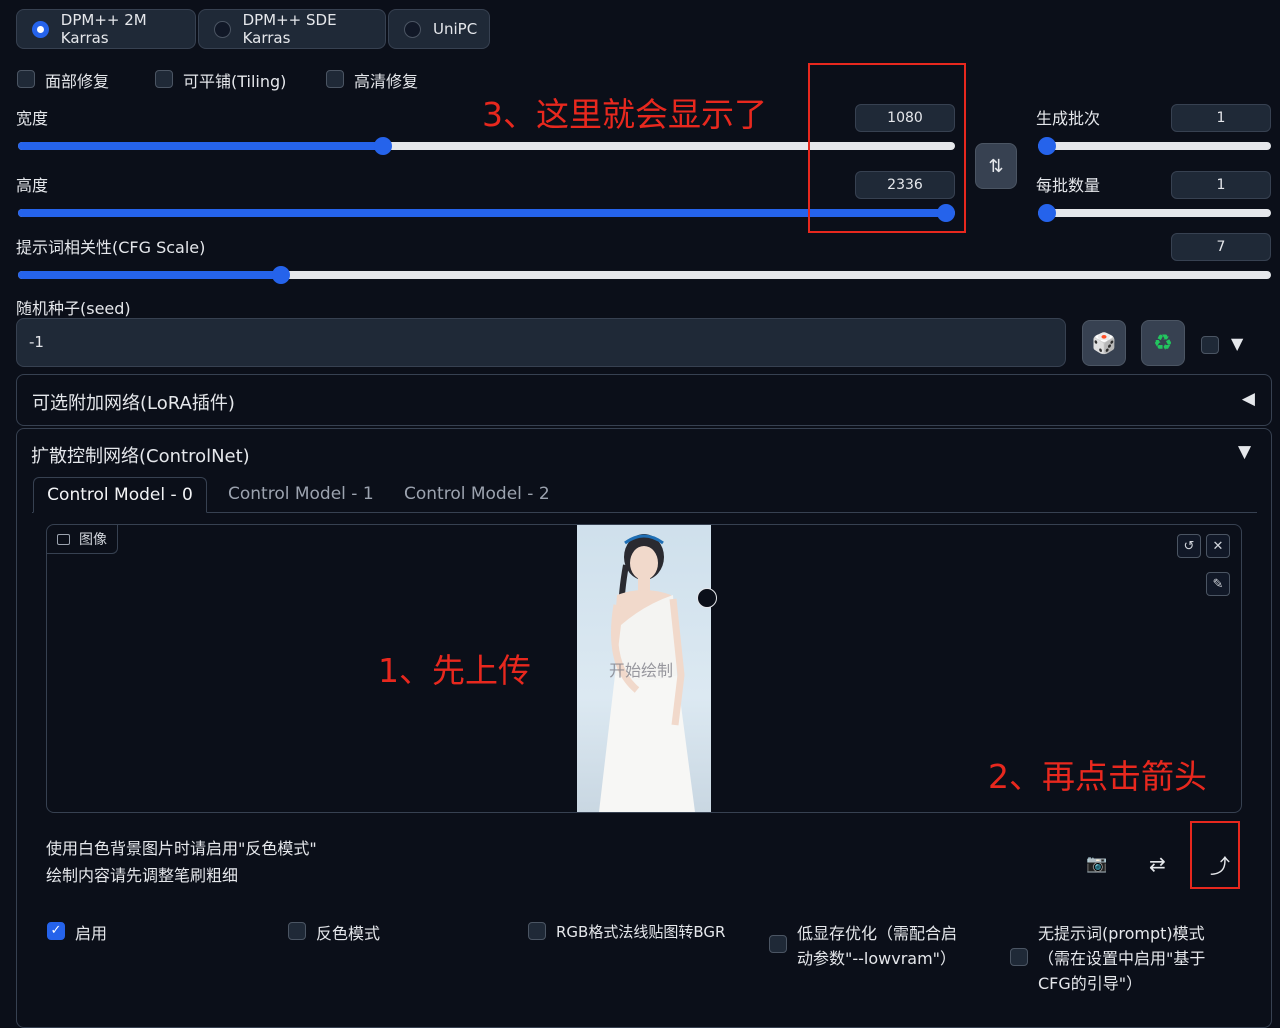 Image resolution: width=1280 pixels, height=1028 pixels. Describe the element at coordinates (887, 148) in the screenshot. I see `annotation-box-dimensions` at that location.